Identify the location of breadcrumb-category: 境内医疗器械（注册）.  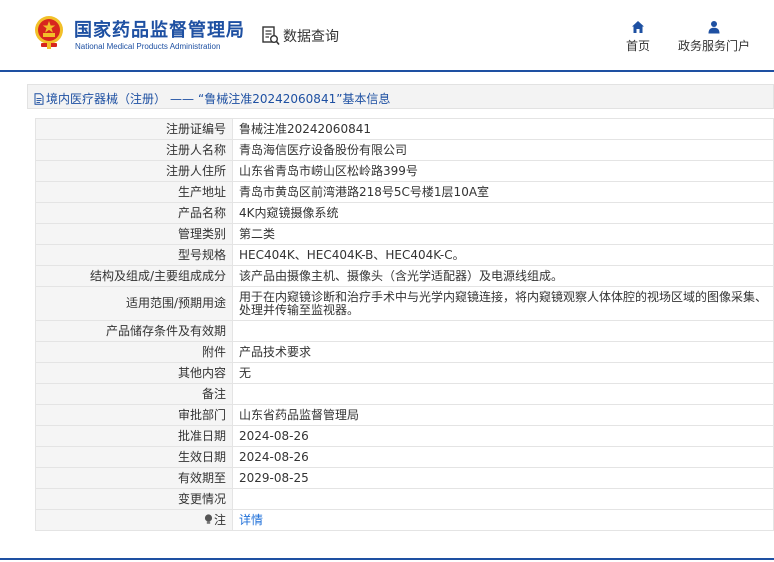
(106, 98).